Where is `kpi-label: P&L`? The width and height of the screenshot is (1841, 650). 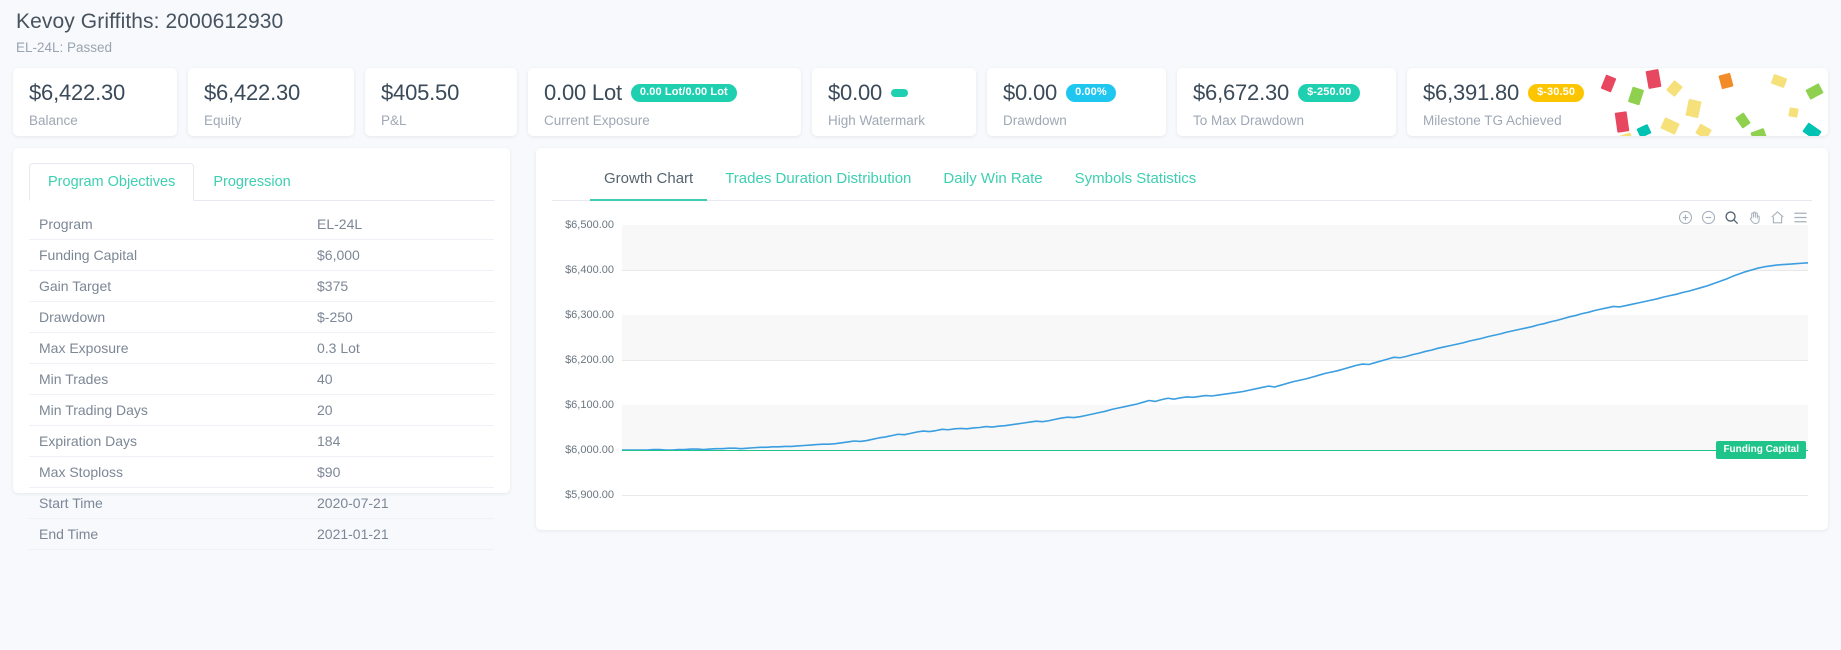
kpi-label: P&L is located at coordinates (394, 120).